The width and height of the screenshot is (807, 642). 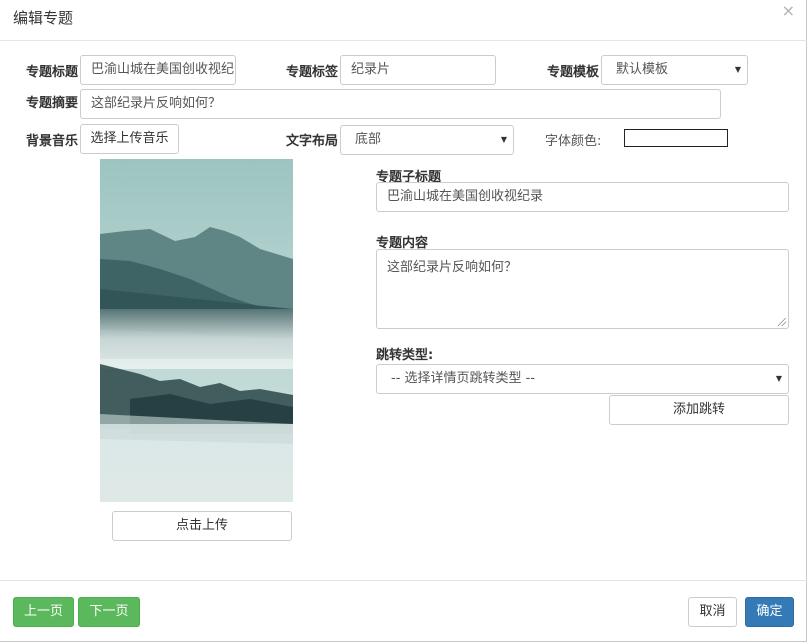 What do you see at coordinates (368, 139) in the screenshot?
I see `layout-select-value: 底部` at bounding box center [368, 139].